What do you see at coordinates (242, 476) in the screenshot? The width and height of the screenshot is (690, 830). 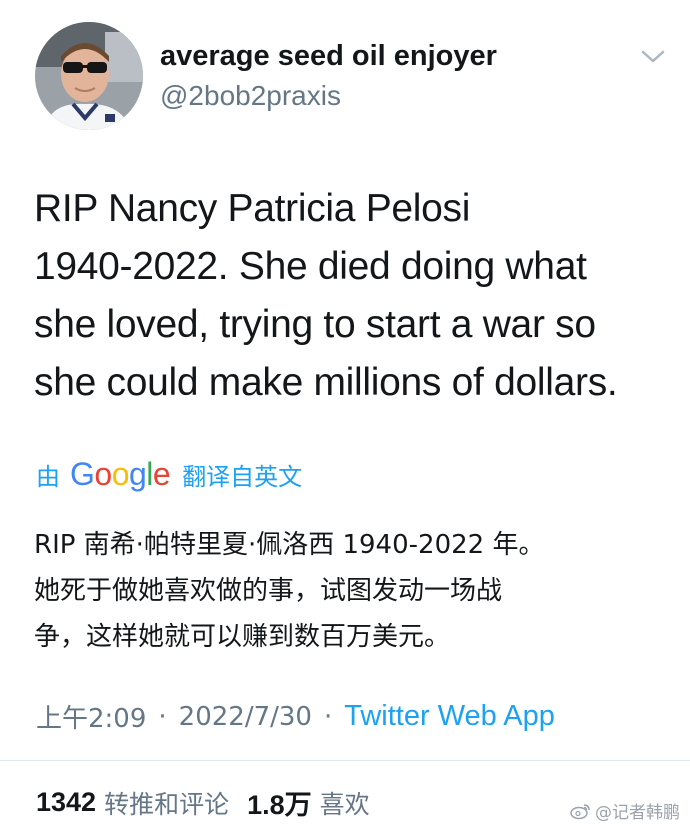 I see `translate-from-label: 翻译自英文` at bounding box center [242, 476].